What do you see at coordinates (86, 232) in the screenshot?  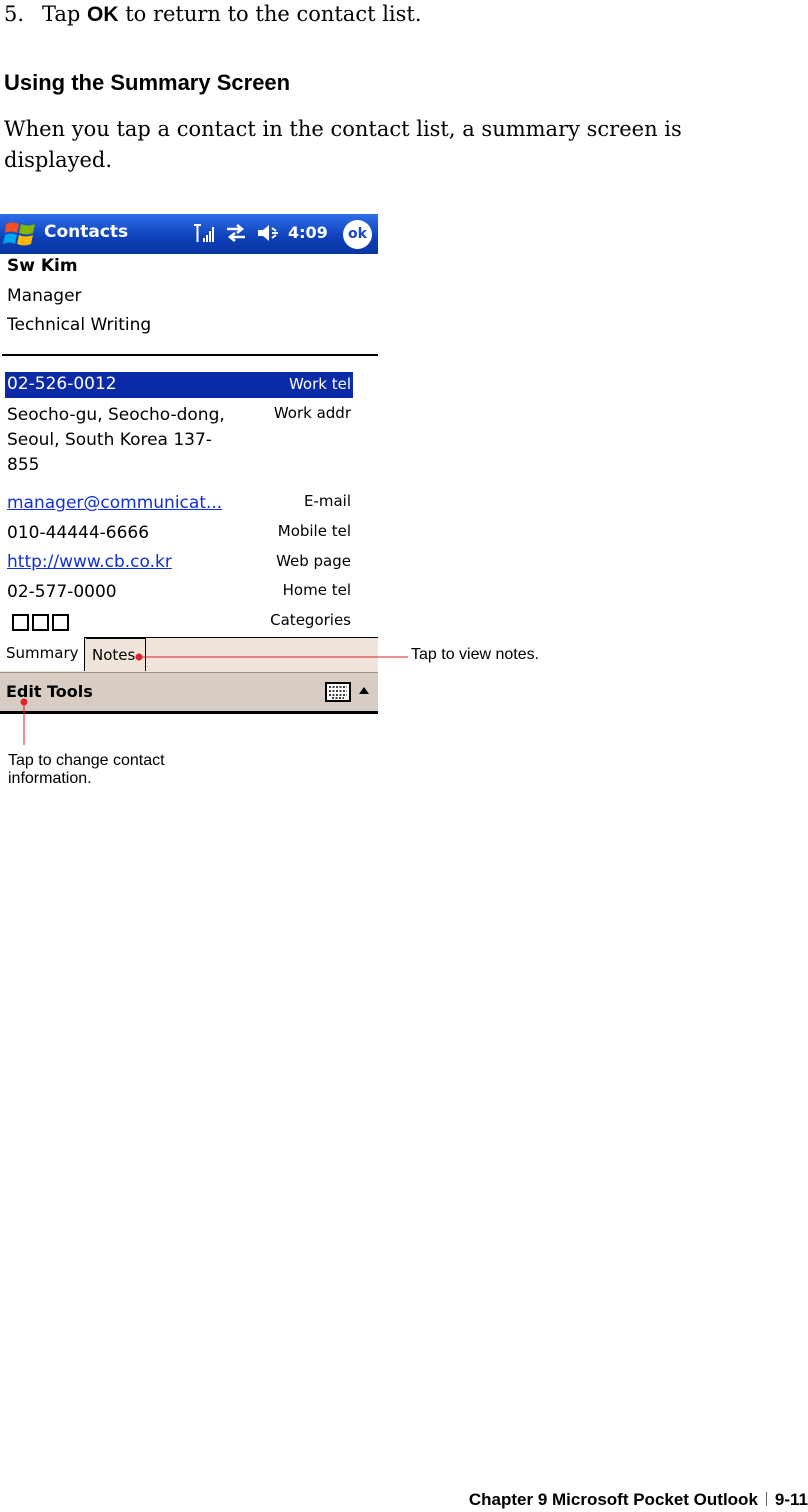 I see `app-title: Contacts` at bounding box center [86, 232].